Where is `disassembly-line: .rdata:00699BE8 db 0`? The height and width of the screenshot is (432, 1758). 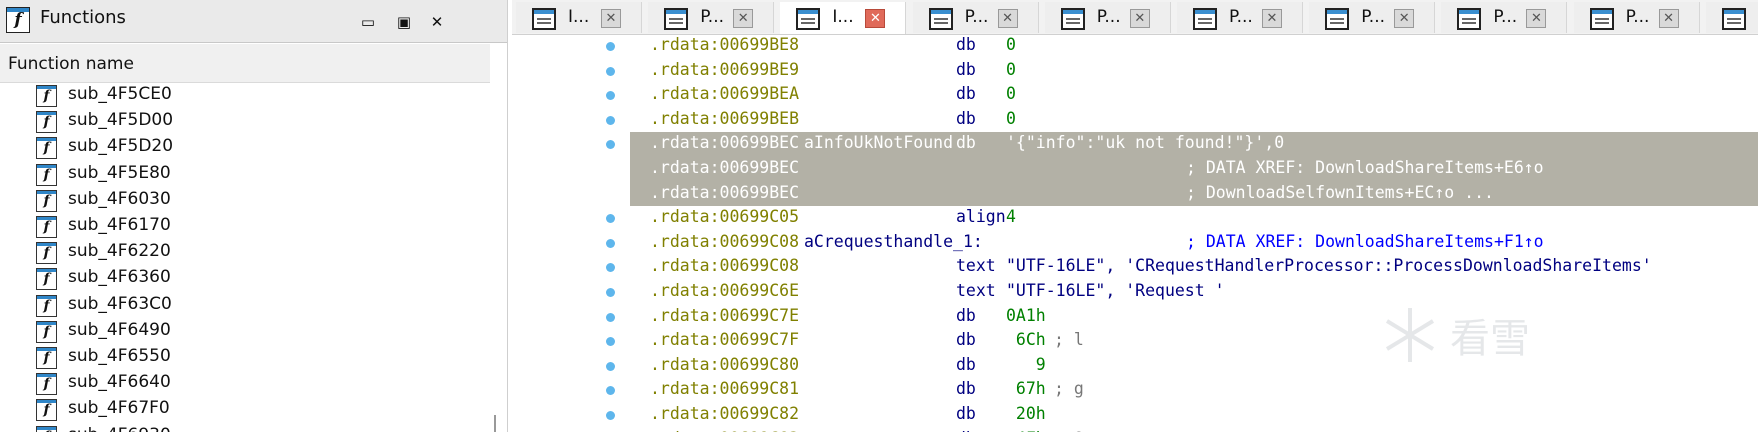
disassembly-line: .rdata:00699BE8 db 0 is located at coordinates (1194, 47).